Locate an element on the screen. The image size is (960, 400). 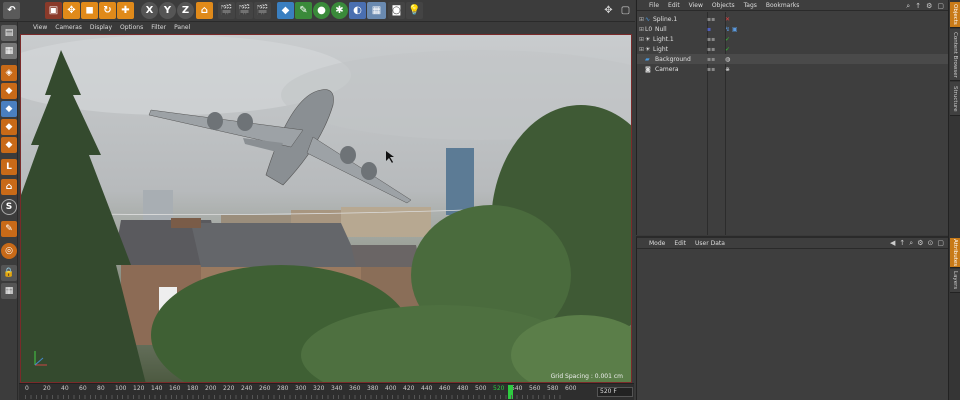
back-arrow-icon: ◀ is located at coordinates (892, 243).